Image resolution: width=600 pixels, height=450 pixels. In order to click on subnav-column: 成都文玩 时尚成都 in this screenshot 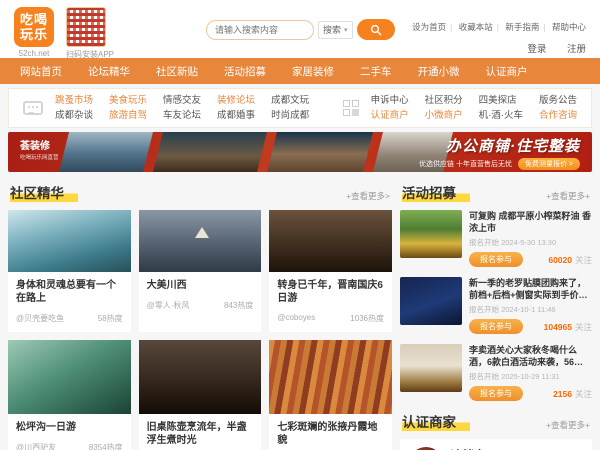, I will do `click(290, 108)`.